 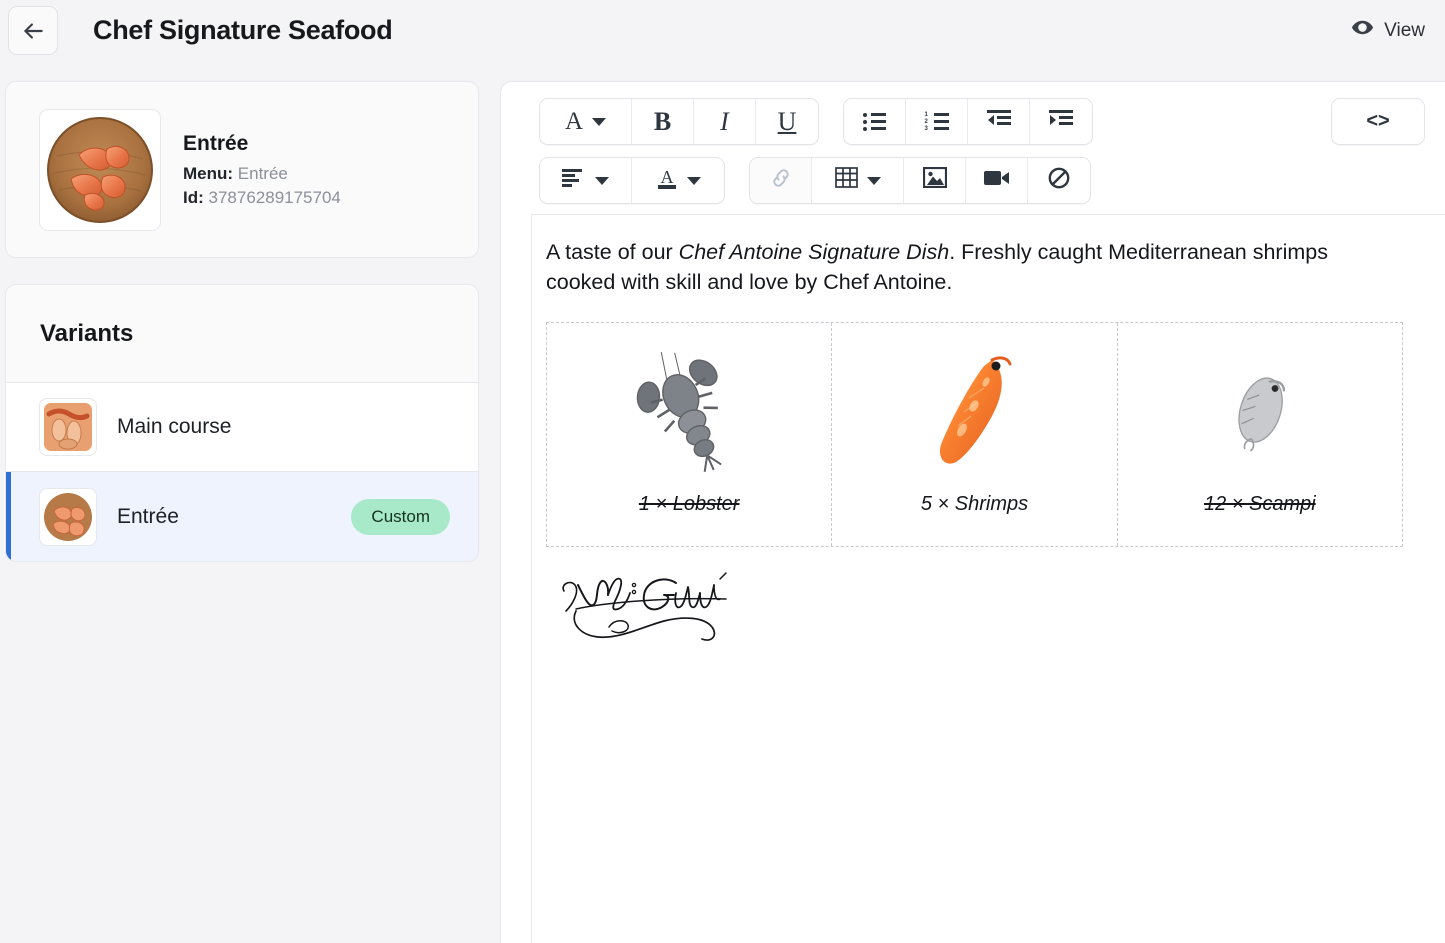 What do you see at coordinates (974, 412) in the screenshot?
I see `shrimp-image` at bounding box center [974, 412].